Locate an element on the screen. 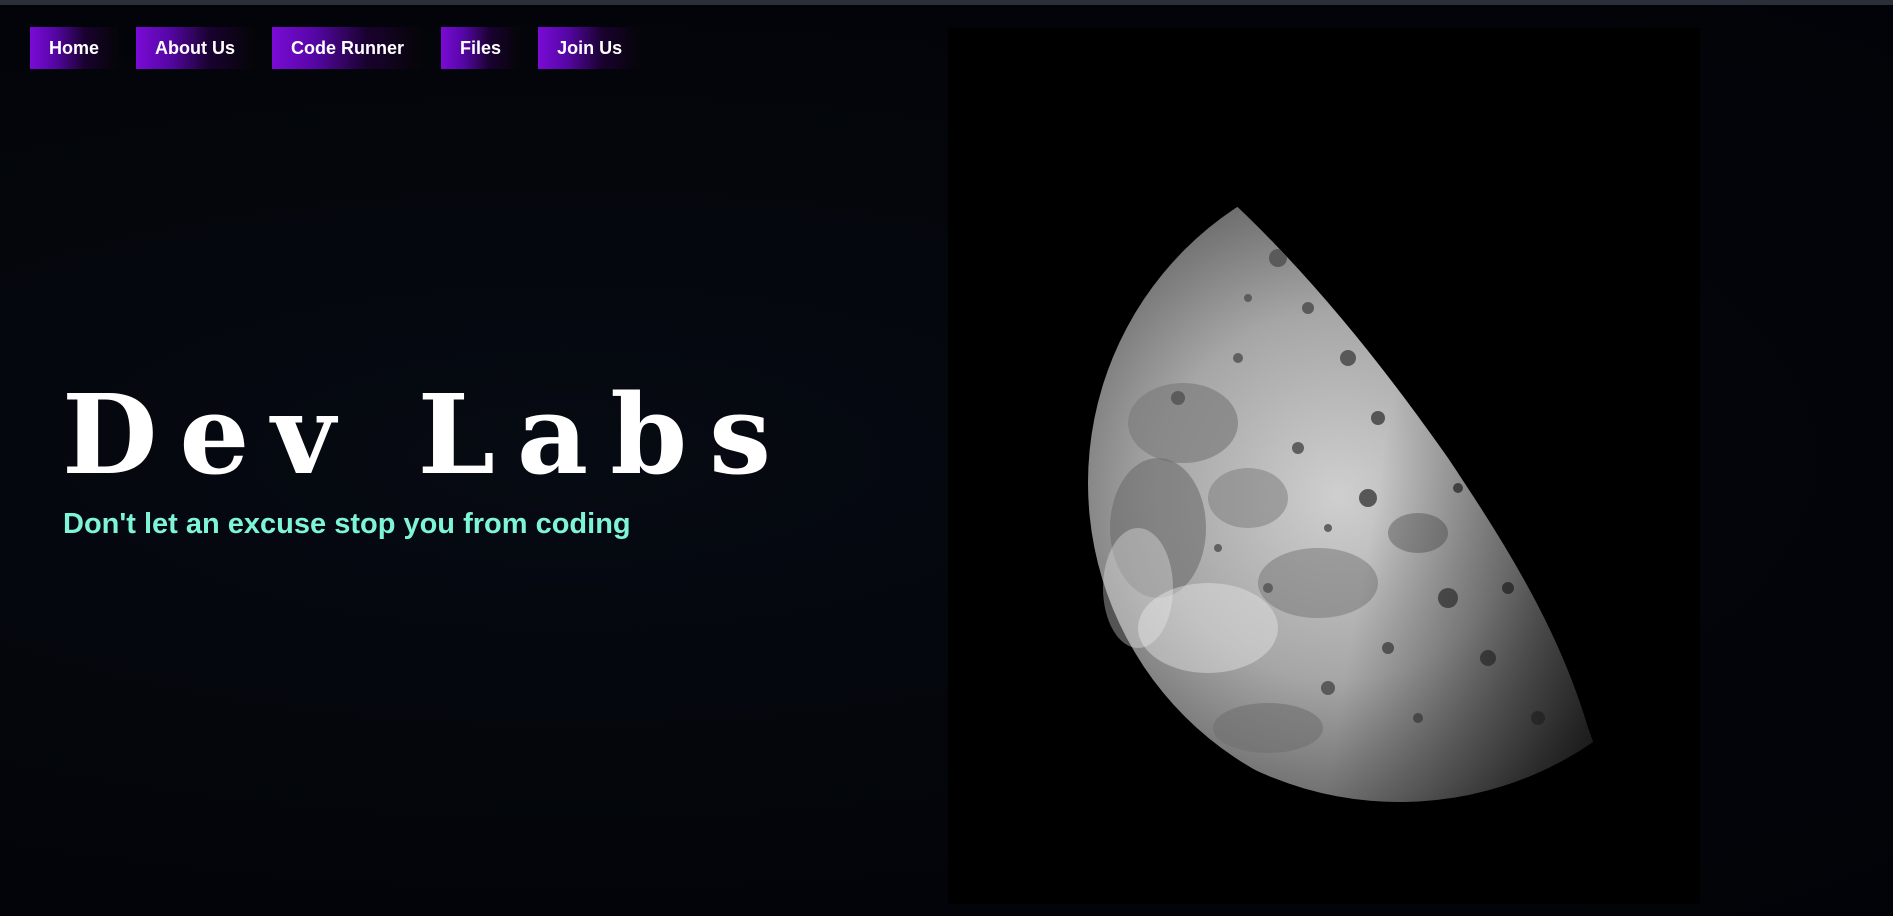  browser-top-strip is located at coordinates (946, 2).